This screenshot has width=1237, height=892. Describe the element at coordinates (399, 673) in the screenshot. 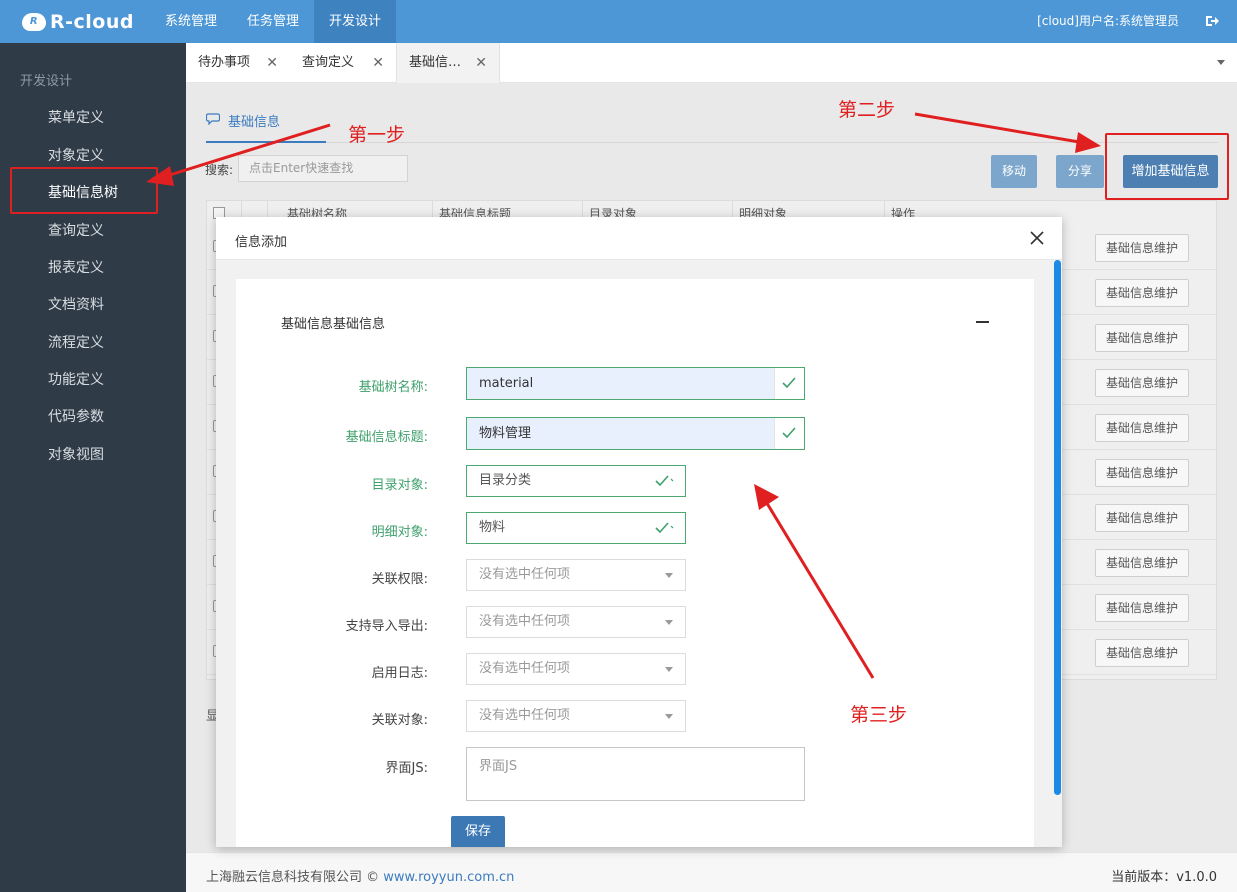

I see `enable-log-label: 启用日志:` at that location.